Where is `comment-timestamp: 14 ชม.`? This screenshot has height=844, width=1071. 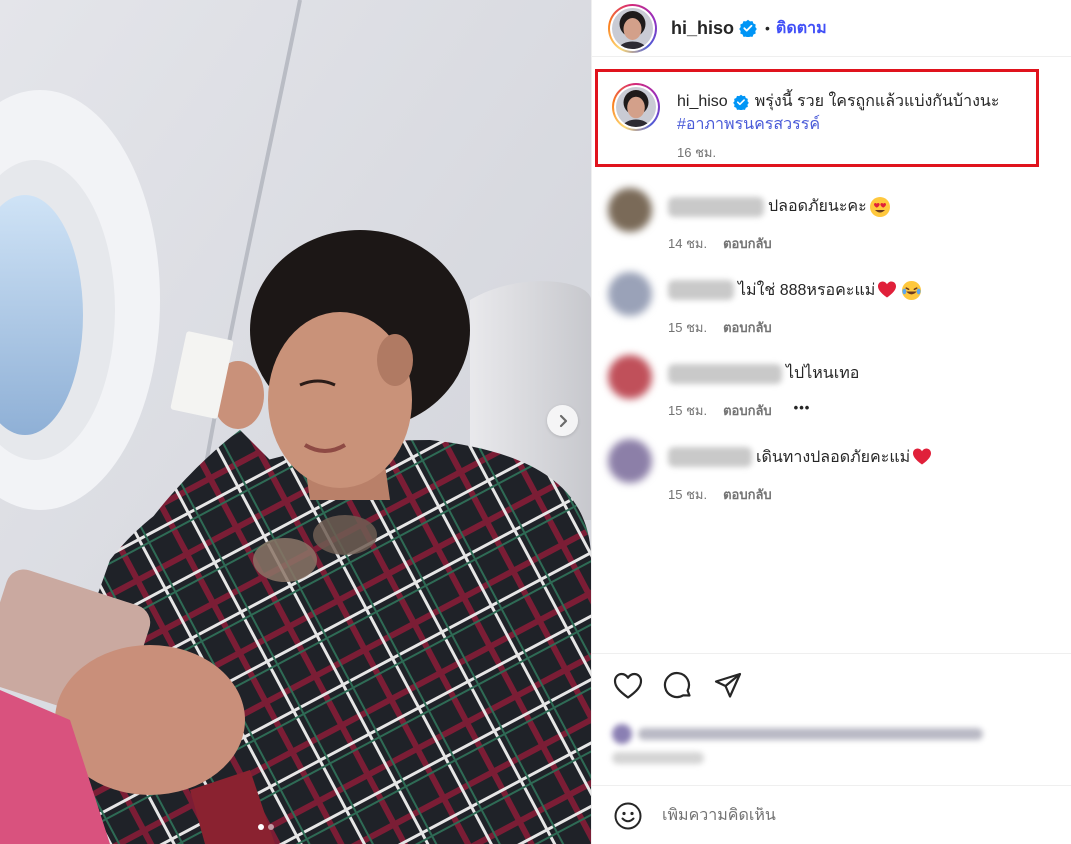 comment-timestamp: 14 ชม. is located at coordinates (687, 243).